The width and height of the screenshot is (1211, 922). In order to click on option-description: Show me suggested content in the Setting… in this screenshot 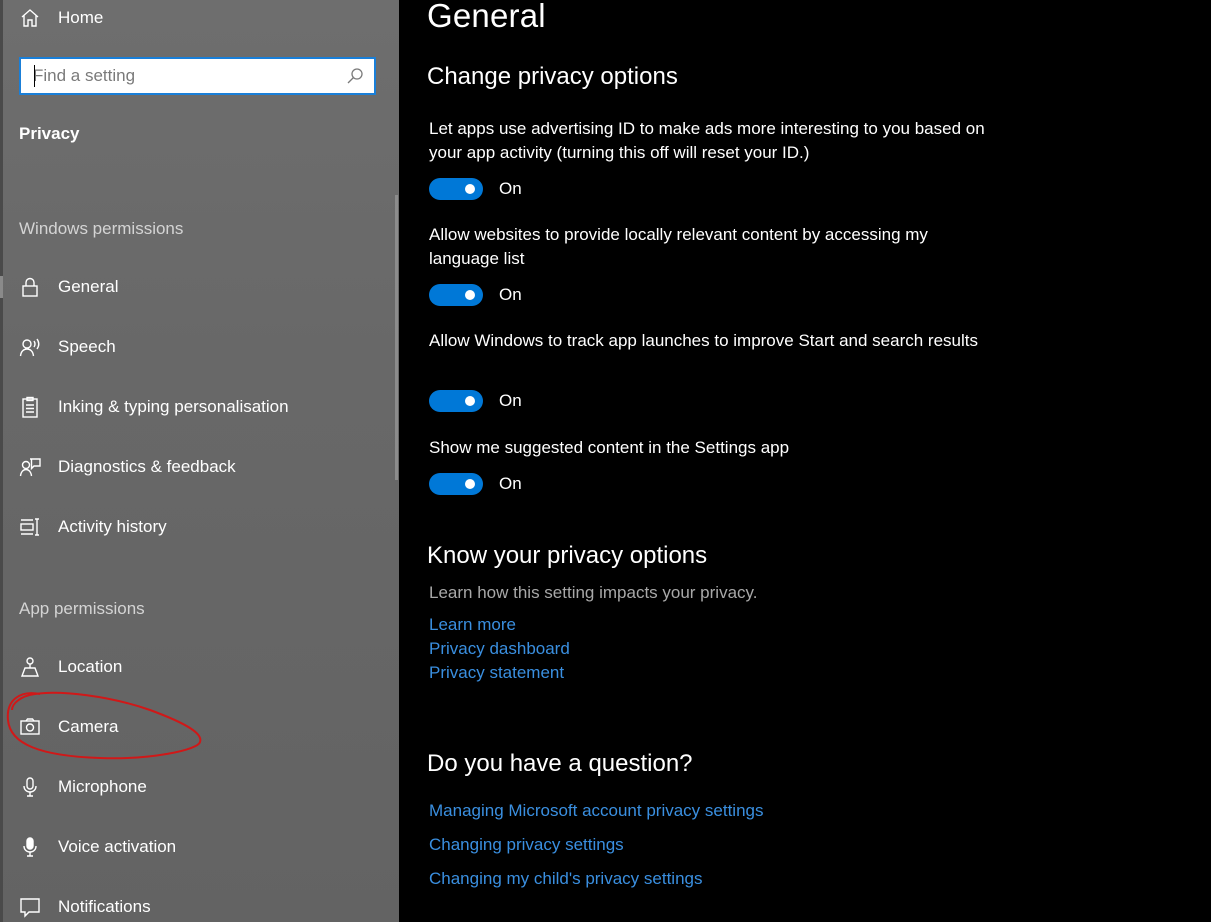, I will do `click(609, 447)`.